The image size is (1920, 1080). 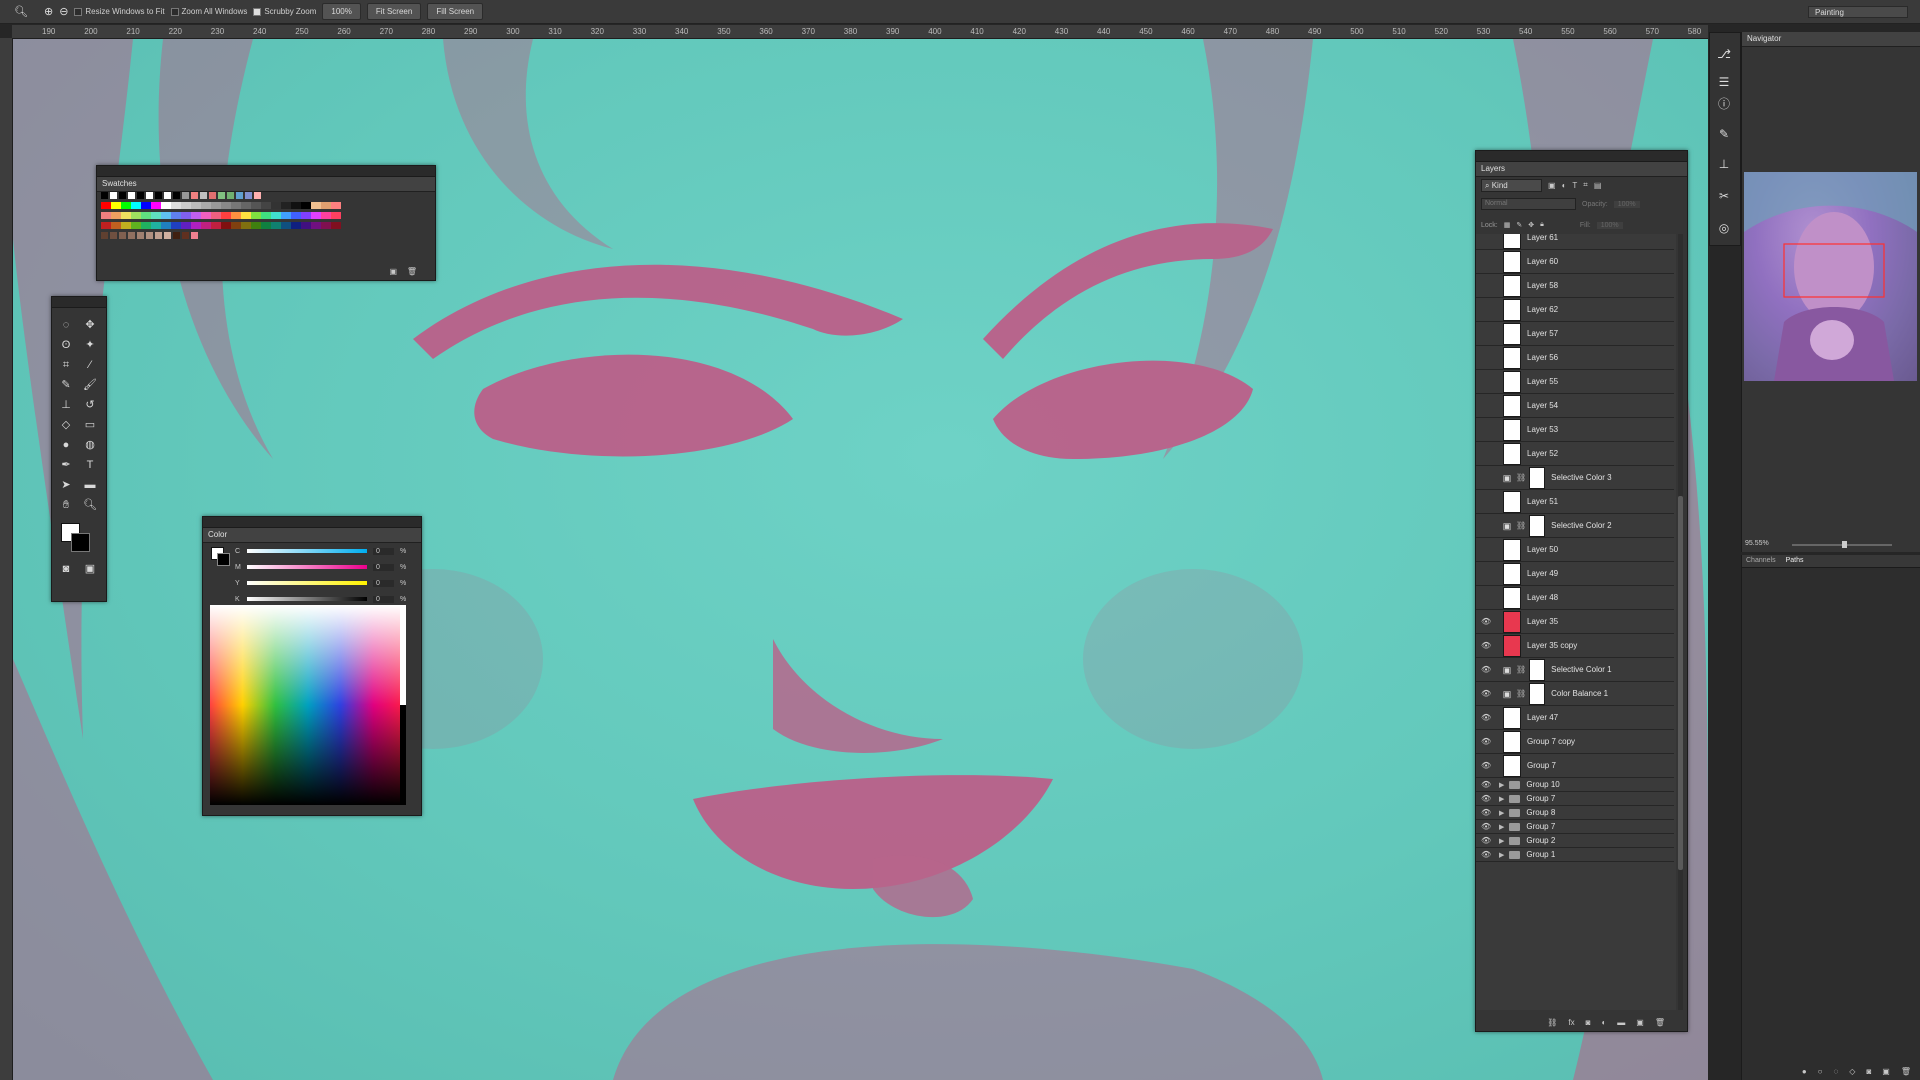 What do you see at coordinates (1581, 169) in the screenshot?
I see `layers-tab: Layers` at bounding box center [1581, 169].